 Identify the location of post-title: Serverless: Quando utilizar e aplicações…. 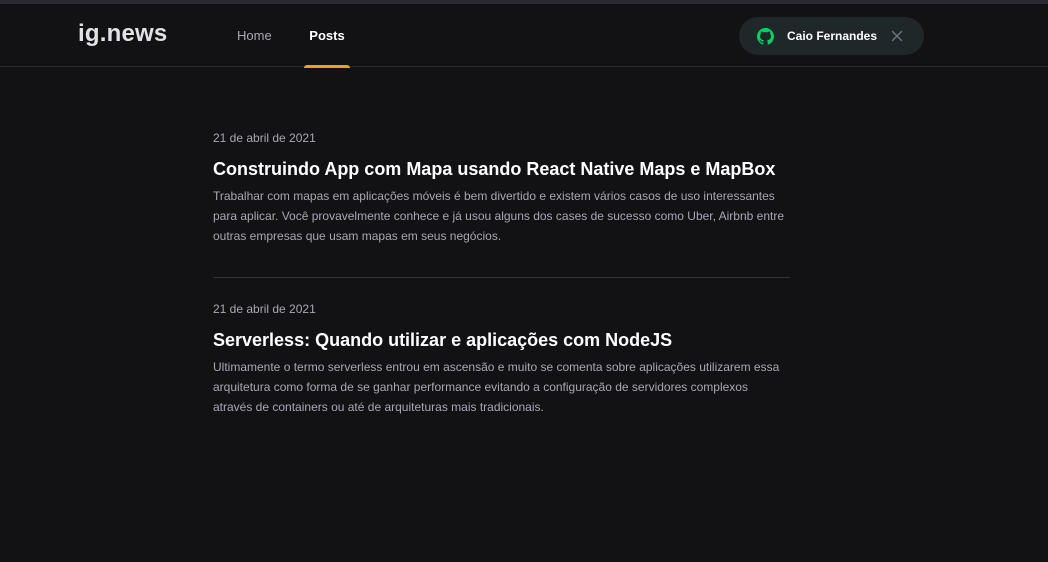
(501, 340).